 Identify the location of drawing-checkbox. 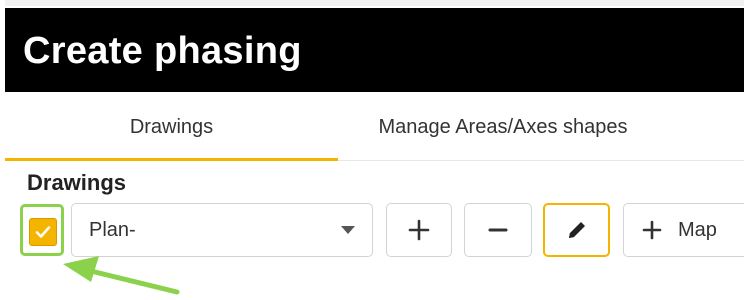
(43, 232).